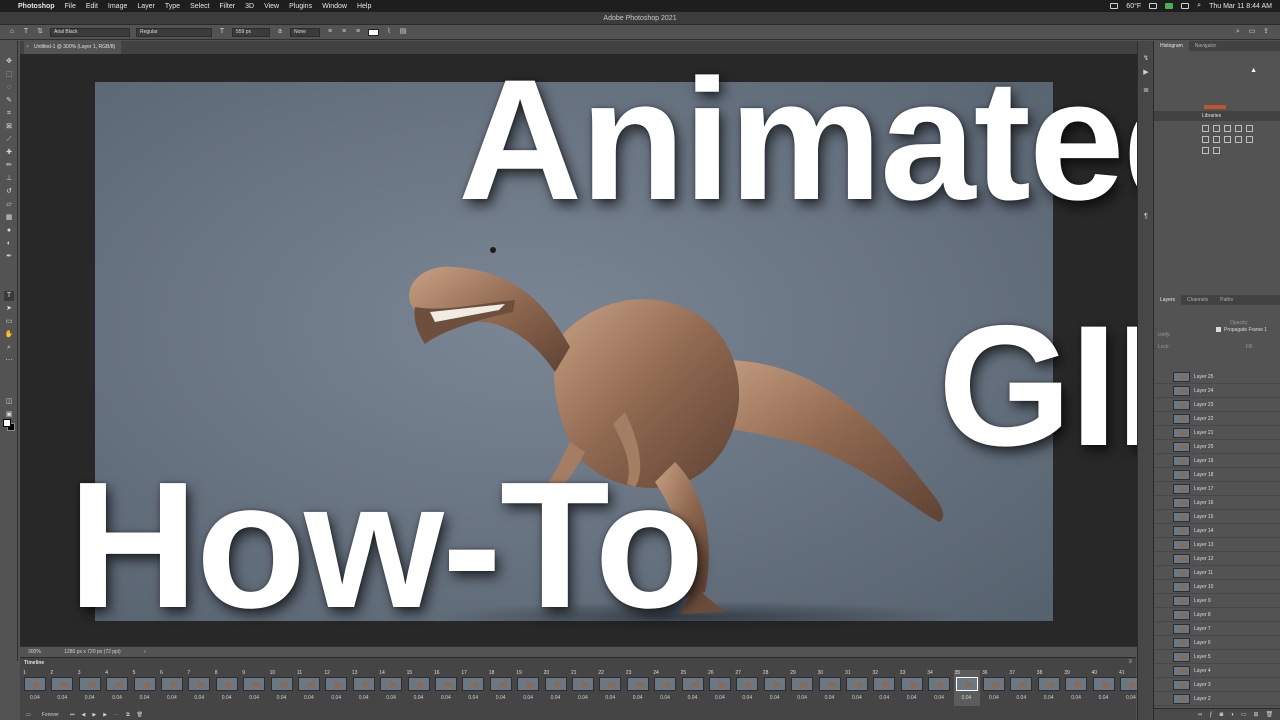  I want to click on black-white-icon, so click(1227, 139).